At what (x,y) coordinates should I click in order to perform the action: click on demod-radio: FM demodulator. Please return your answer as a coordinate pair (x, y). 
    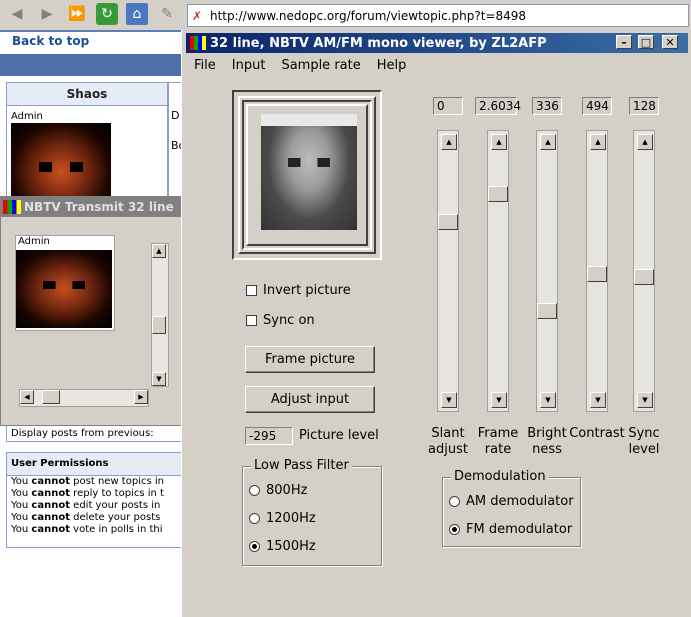
    Looking at the image, I should click on (510, 529).